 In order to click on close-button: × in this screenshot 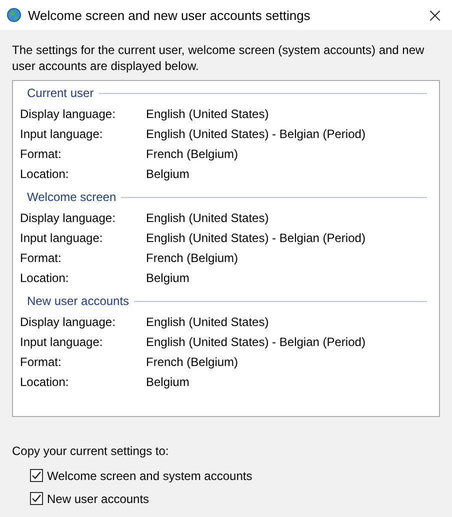, I will do `click(435, 15)`.